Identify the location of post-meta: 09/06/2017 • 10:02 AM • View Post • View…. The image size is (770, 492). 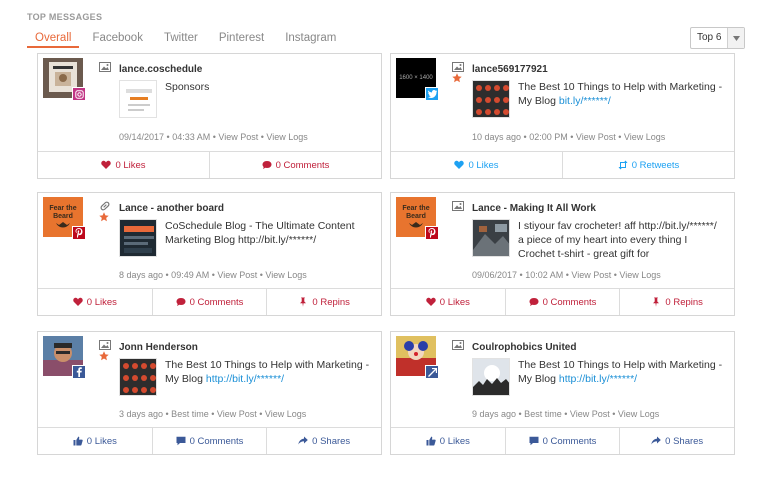
(566, 275).